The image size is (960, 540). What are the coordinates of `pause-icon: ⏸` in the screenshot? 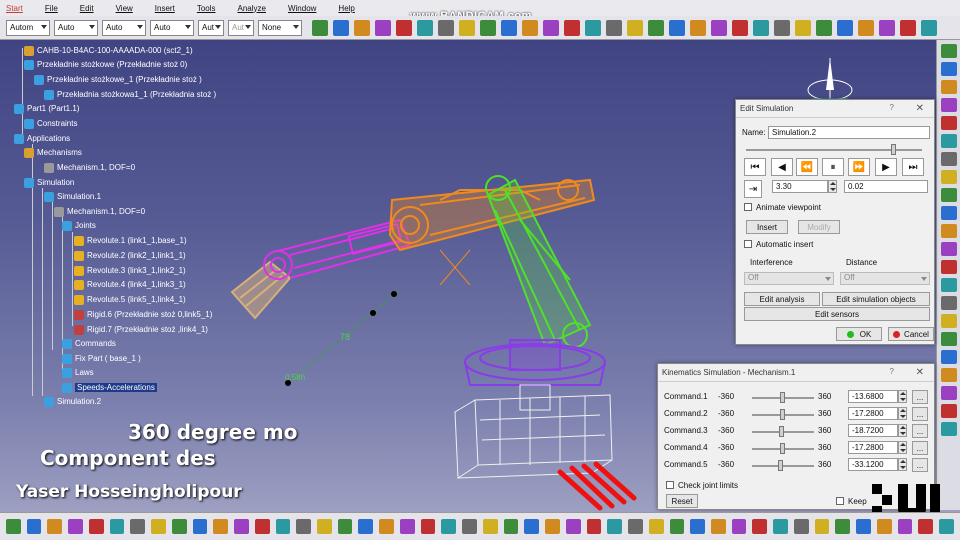 It's located at (833, 167).